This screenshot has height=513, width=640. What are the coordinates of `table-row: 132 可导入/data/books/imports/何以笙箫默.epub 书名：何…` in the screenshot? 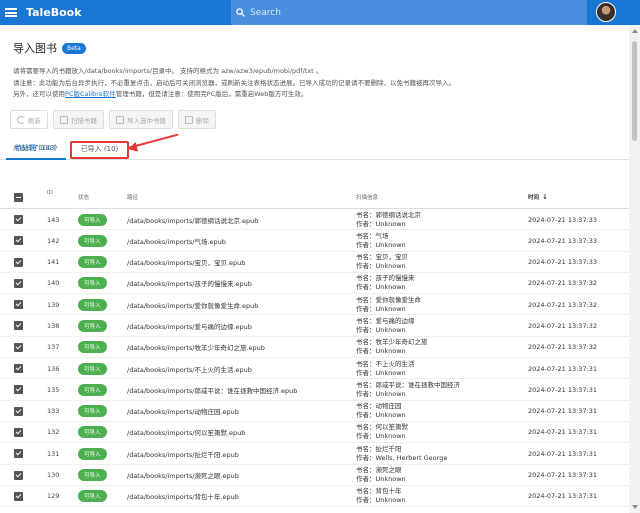 It's located at (314, 433).